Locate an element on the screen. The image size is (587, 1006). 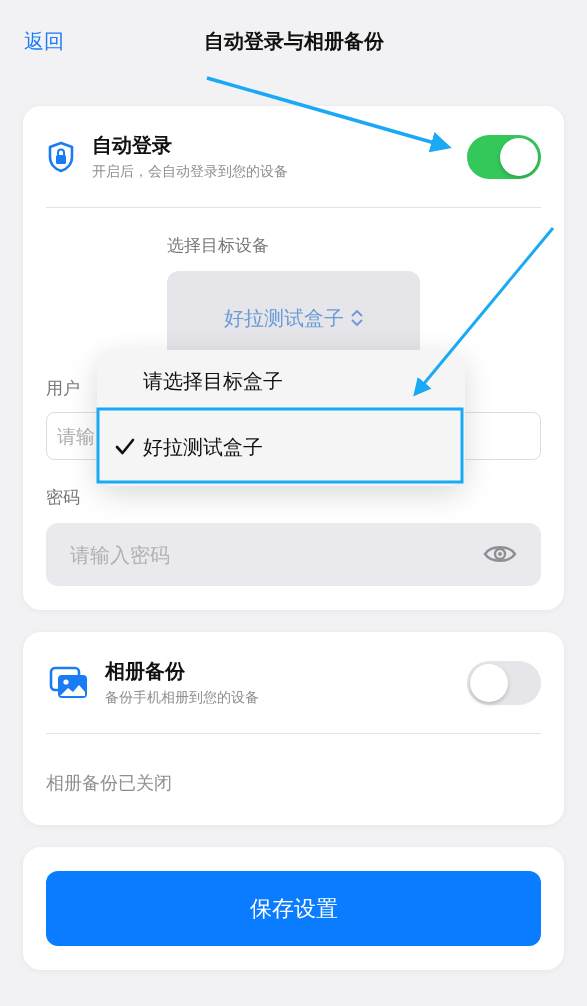
dropdown-option: 好拉测试盒子 is located at coordinates (281, 447).